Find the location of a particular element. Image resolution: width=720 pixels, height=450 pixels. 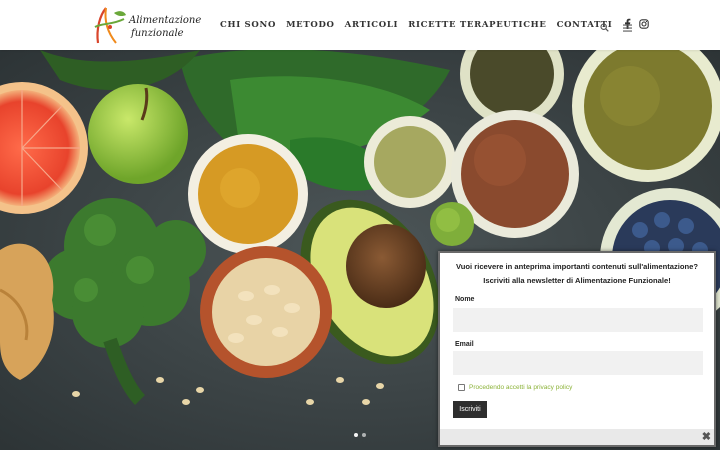

logo-text: Alimentazione funzionale is located at coordinates (165, 27).